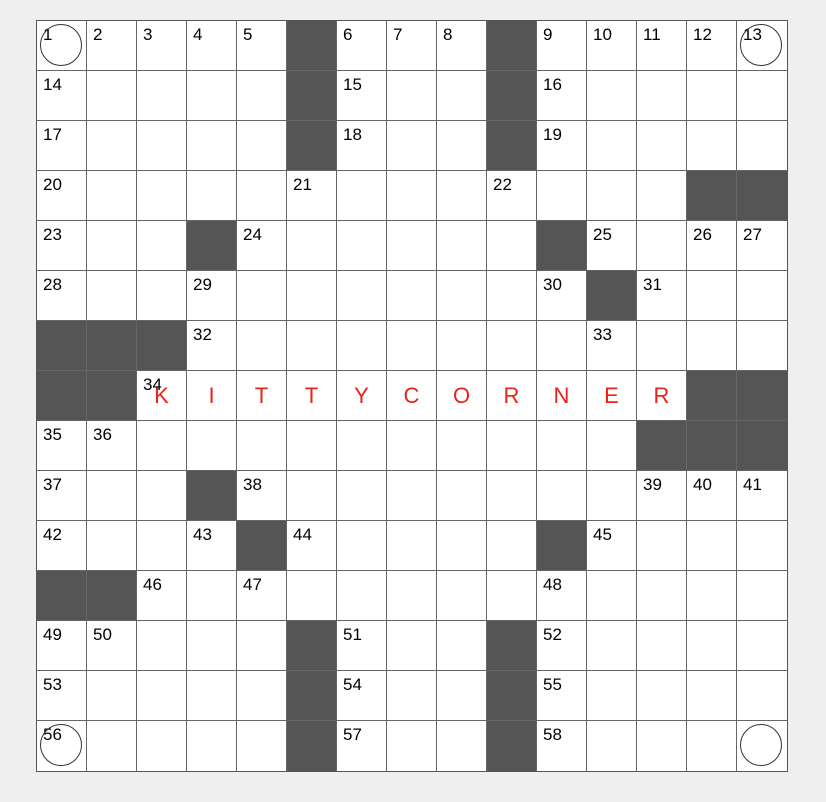  Describe the element at coordinates (562, 596) in the screenshot. I see `grid-cell: 48` at that location.